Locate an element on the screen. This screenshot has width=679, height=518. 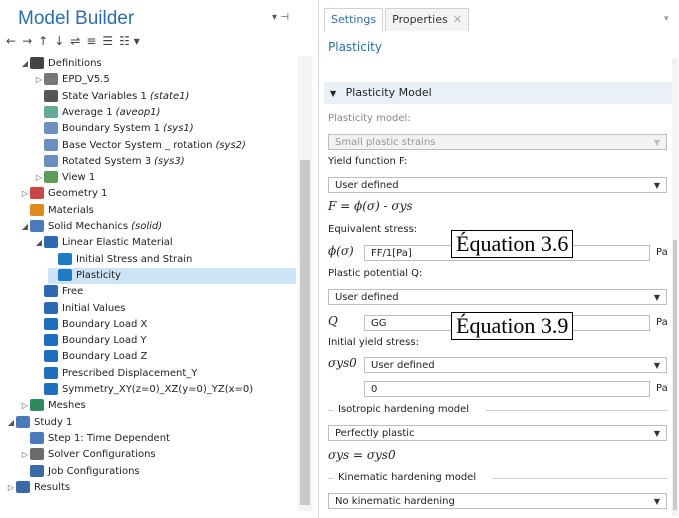
sigma-ys0-select: User defined ▼ is located at coordinates (515, 365).